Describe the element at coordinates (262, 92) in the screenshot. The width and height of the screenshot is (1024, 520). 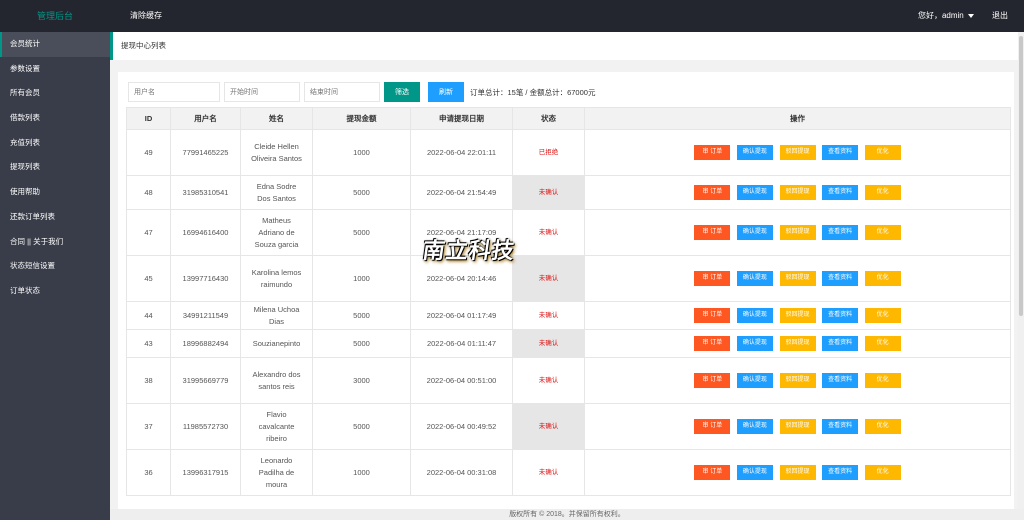
I see `start-time-input` at that location.